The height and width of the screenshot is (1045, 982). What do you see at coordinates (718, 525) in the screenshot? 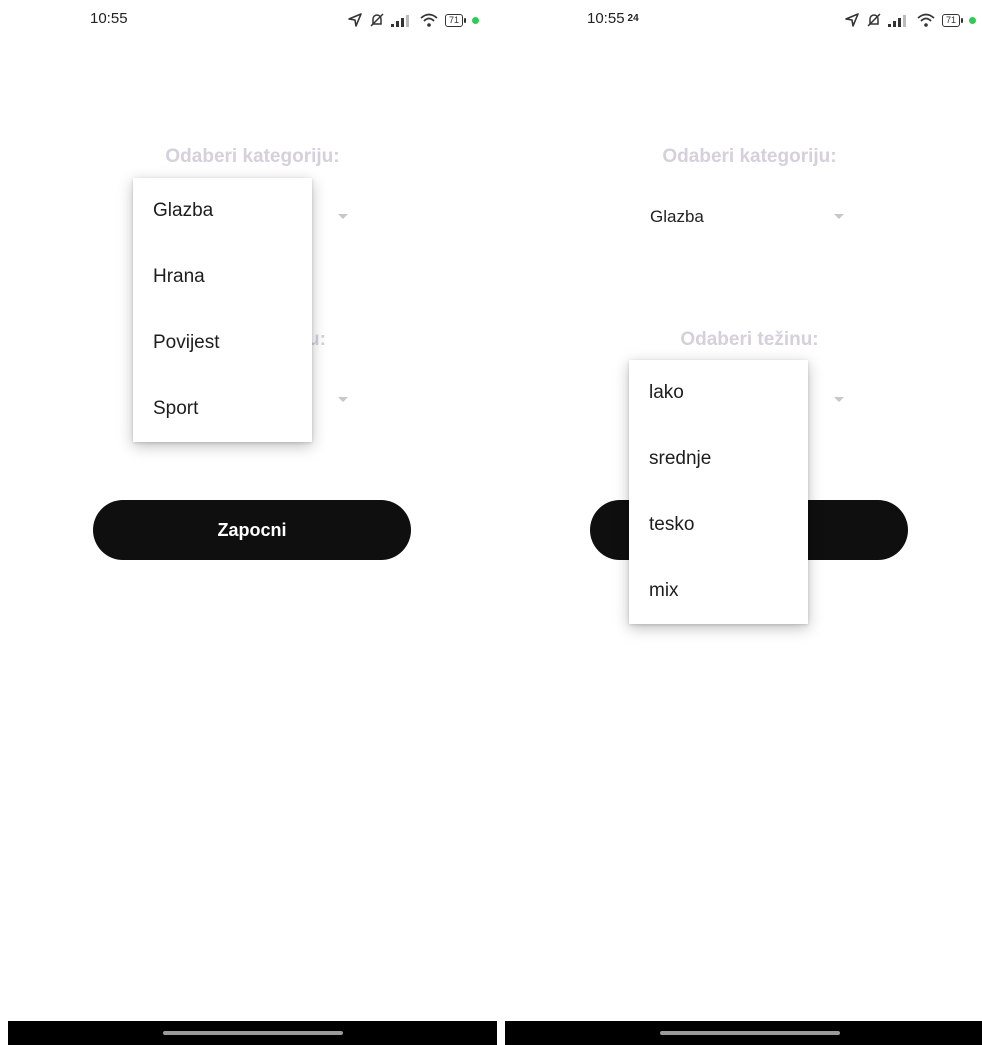
I see `menu-item-tesko: tesko` at bounding box center [718, 525].